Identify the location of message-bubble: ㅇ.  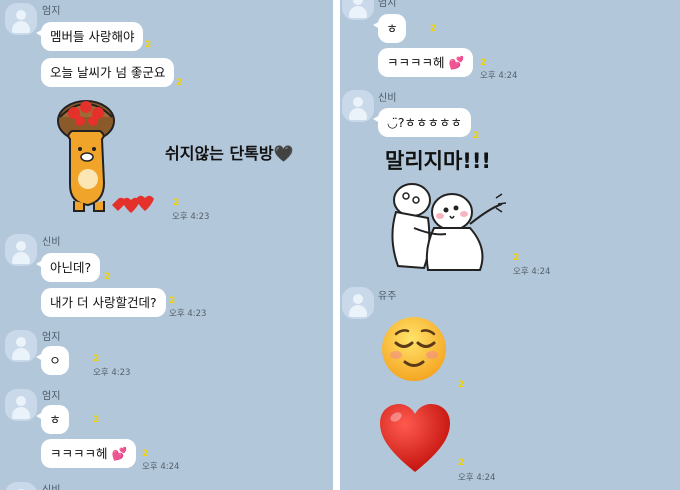
(52, 360).